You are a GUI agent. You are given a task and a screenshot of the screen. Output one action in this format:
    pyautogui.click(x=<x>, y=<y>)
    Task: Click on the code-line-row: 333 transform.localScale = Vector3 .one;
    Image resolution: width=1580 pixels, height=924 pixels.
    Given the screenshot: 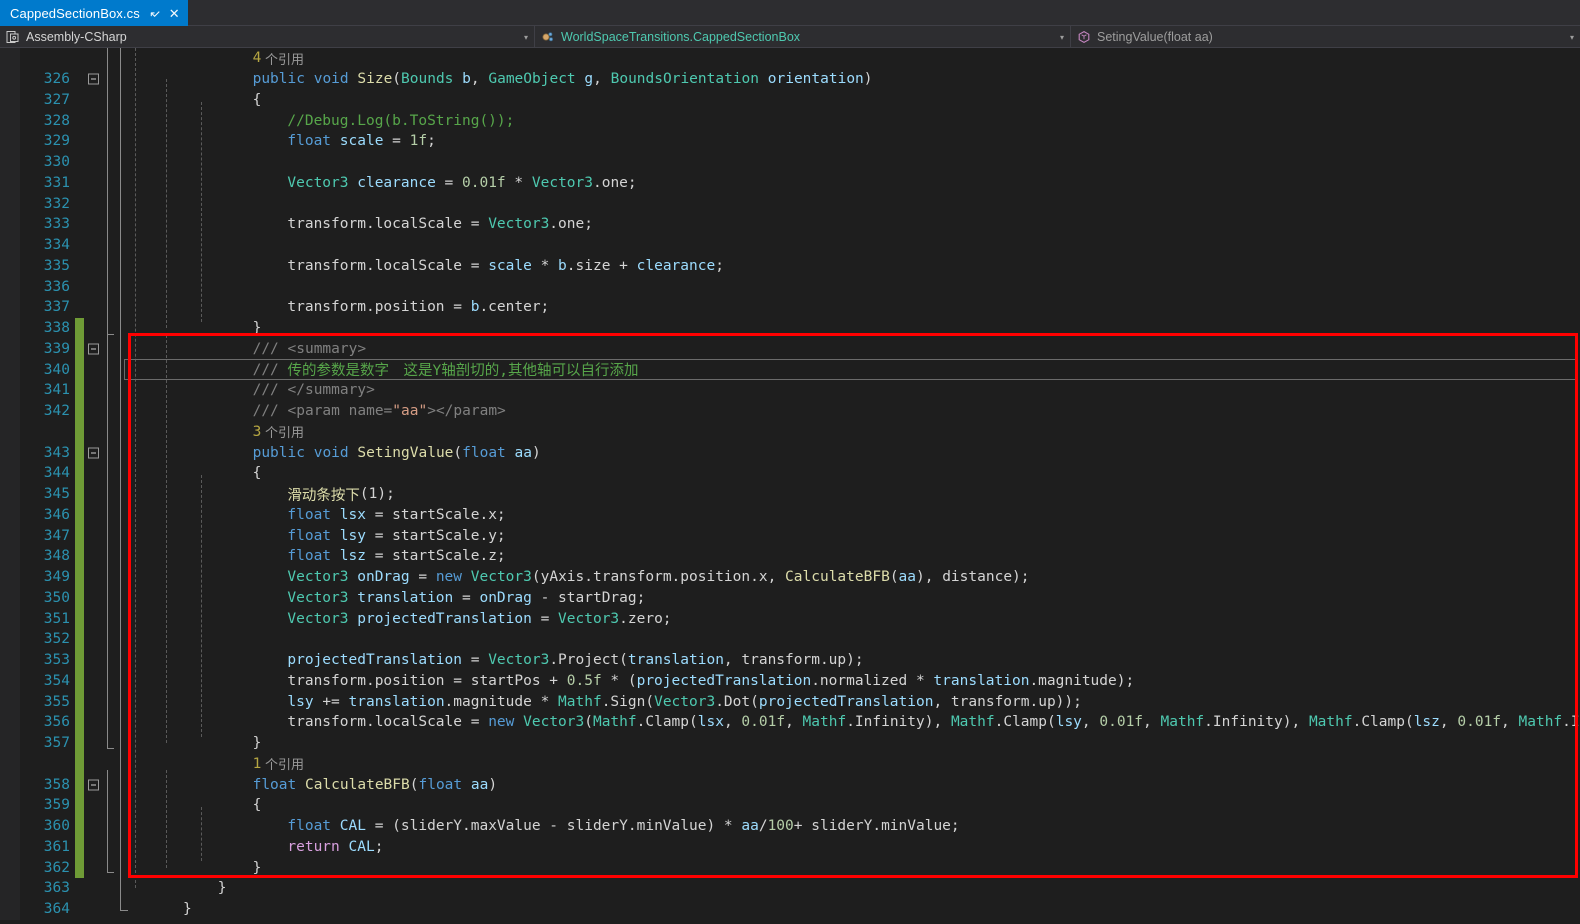 What is the action you would take?
    pyautogui.click(x=790, y=224)
    